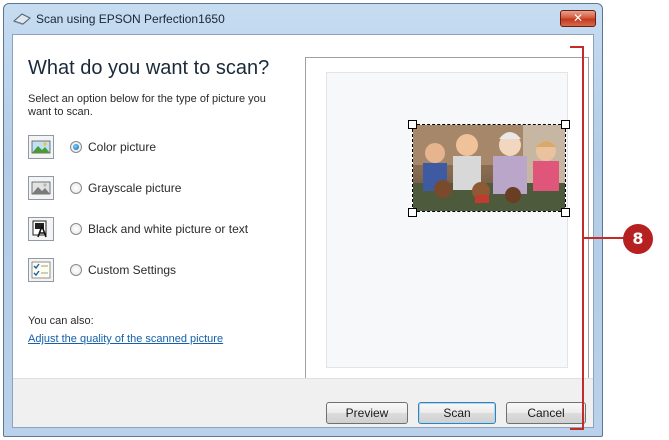 This screenshot has height=440, width=669. What do you see at coordinates (605, 238) in the screenshot?
I see `callout-line` at bounding box center [605, 238].